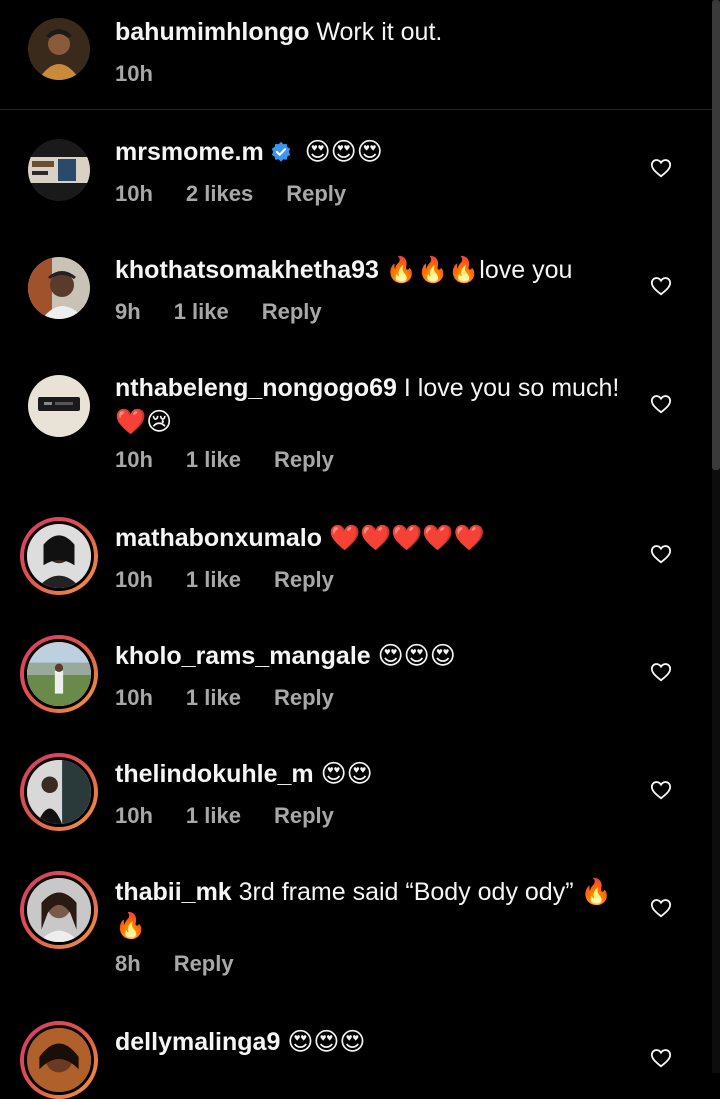 The width and height of the screenshot is (720, 1099). I want to click on comment-text: mathabonxumalo ❤️❤️❤️❤️❤️, so click(368, 538).